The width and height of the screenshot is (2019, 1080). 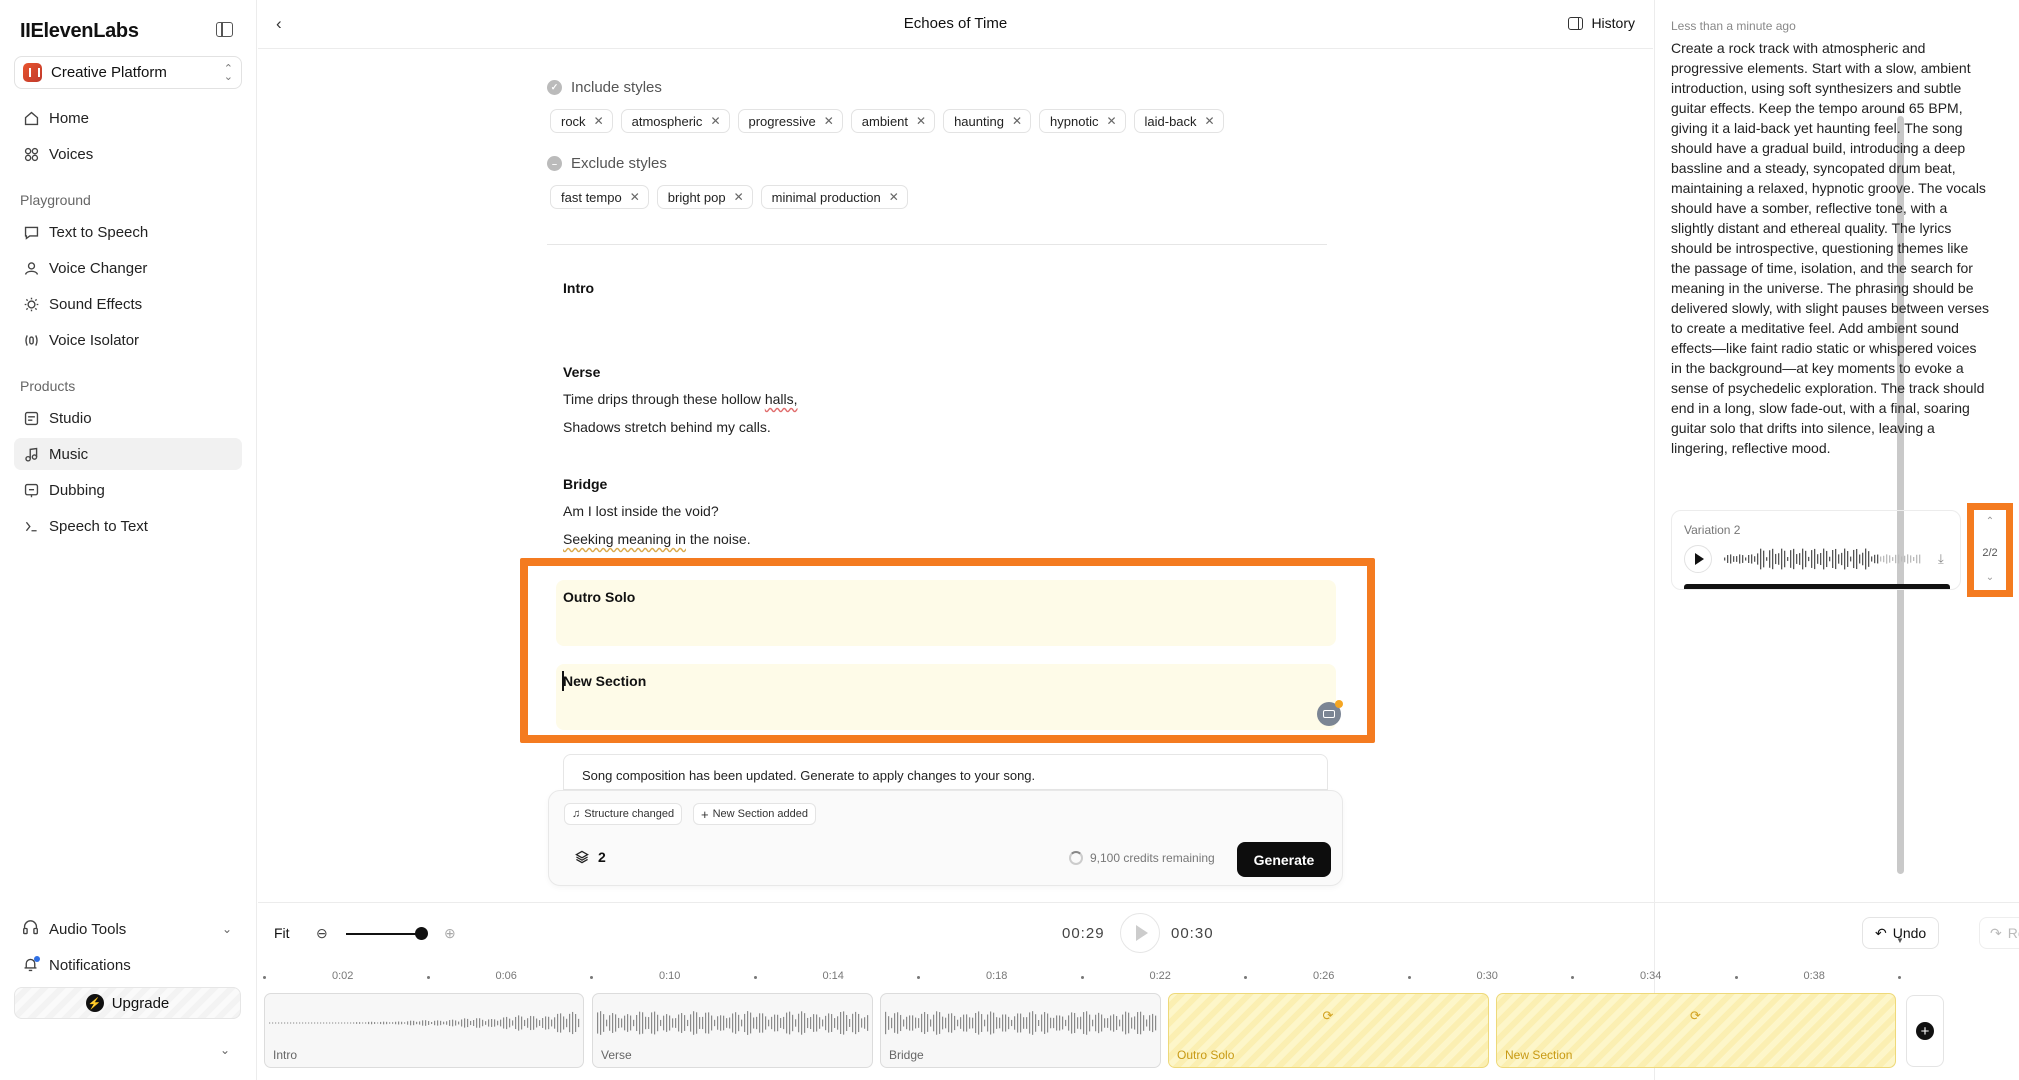 I want to click on lyric-line: Time drips through these hollow halls,, so click(x=680, y=399).